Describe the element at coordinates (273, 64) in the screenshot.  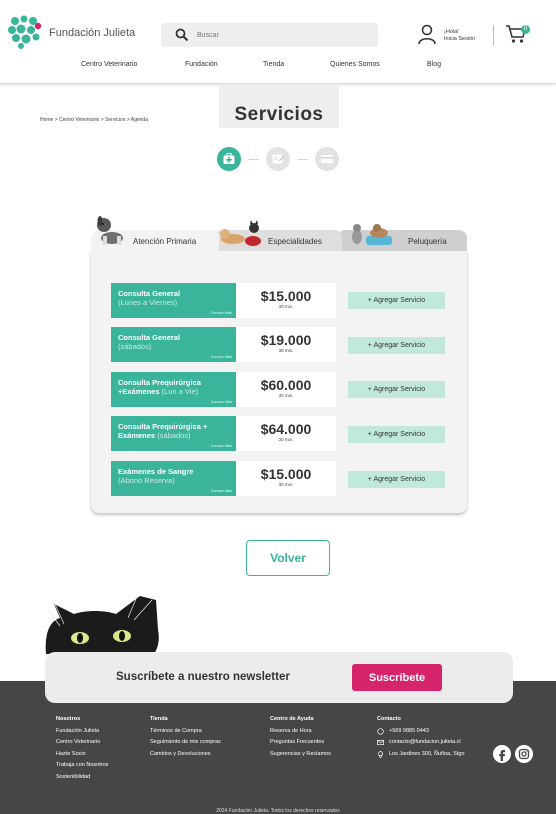
I see `nav-tienda: Tienda` at that location.